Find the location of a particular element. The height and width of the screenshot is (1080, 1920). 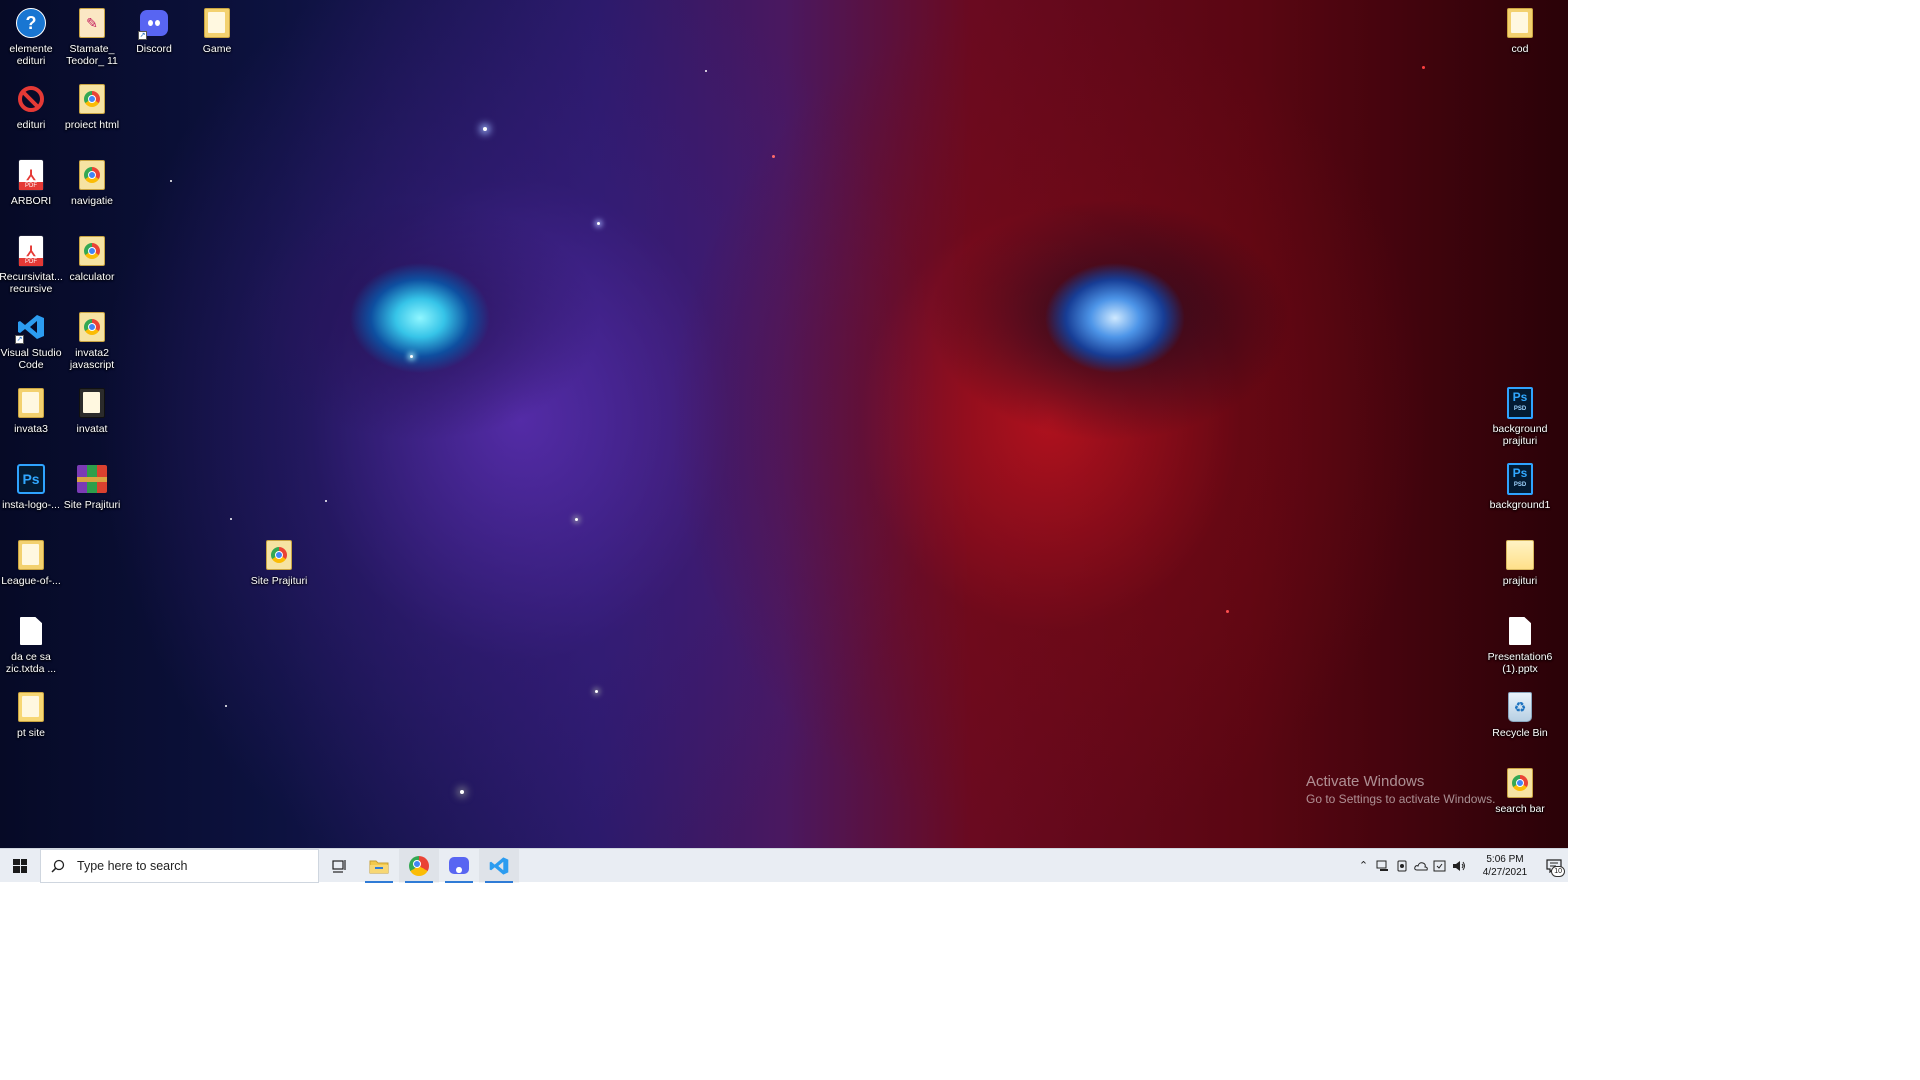

start-button is located at coordinates (20, 866).